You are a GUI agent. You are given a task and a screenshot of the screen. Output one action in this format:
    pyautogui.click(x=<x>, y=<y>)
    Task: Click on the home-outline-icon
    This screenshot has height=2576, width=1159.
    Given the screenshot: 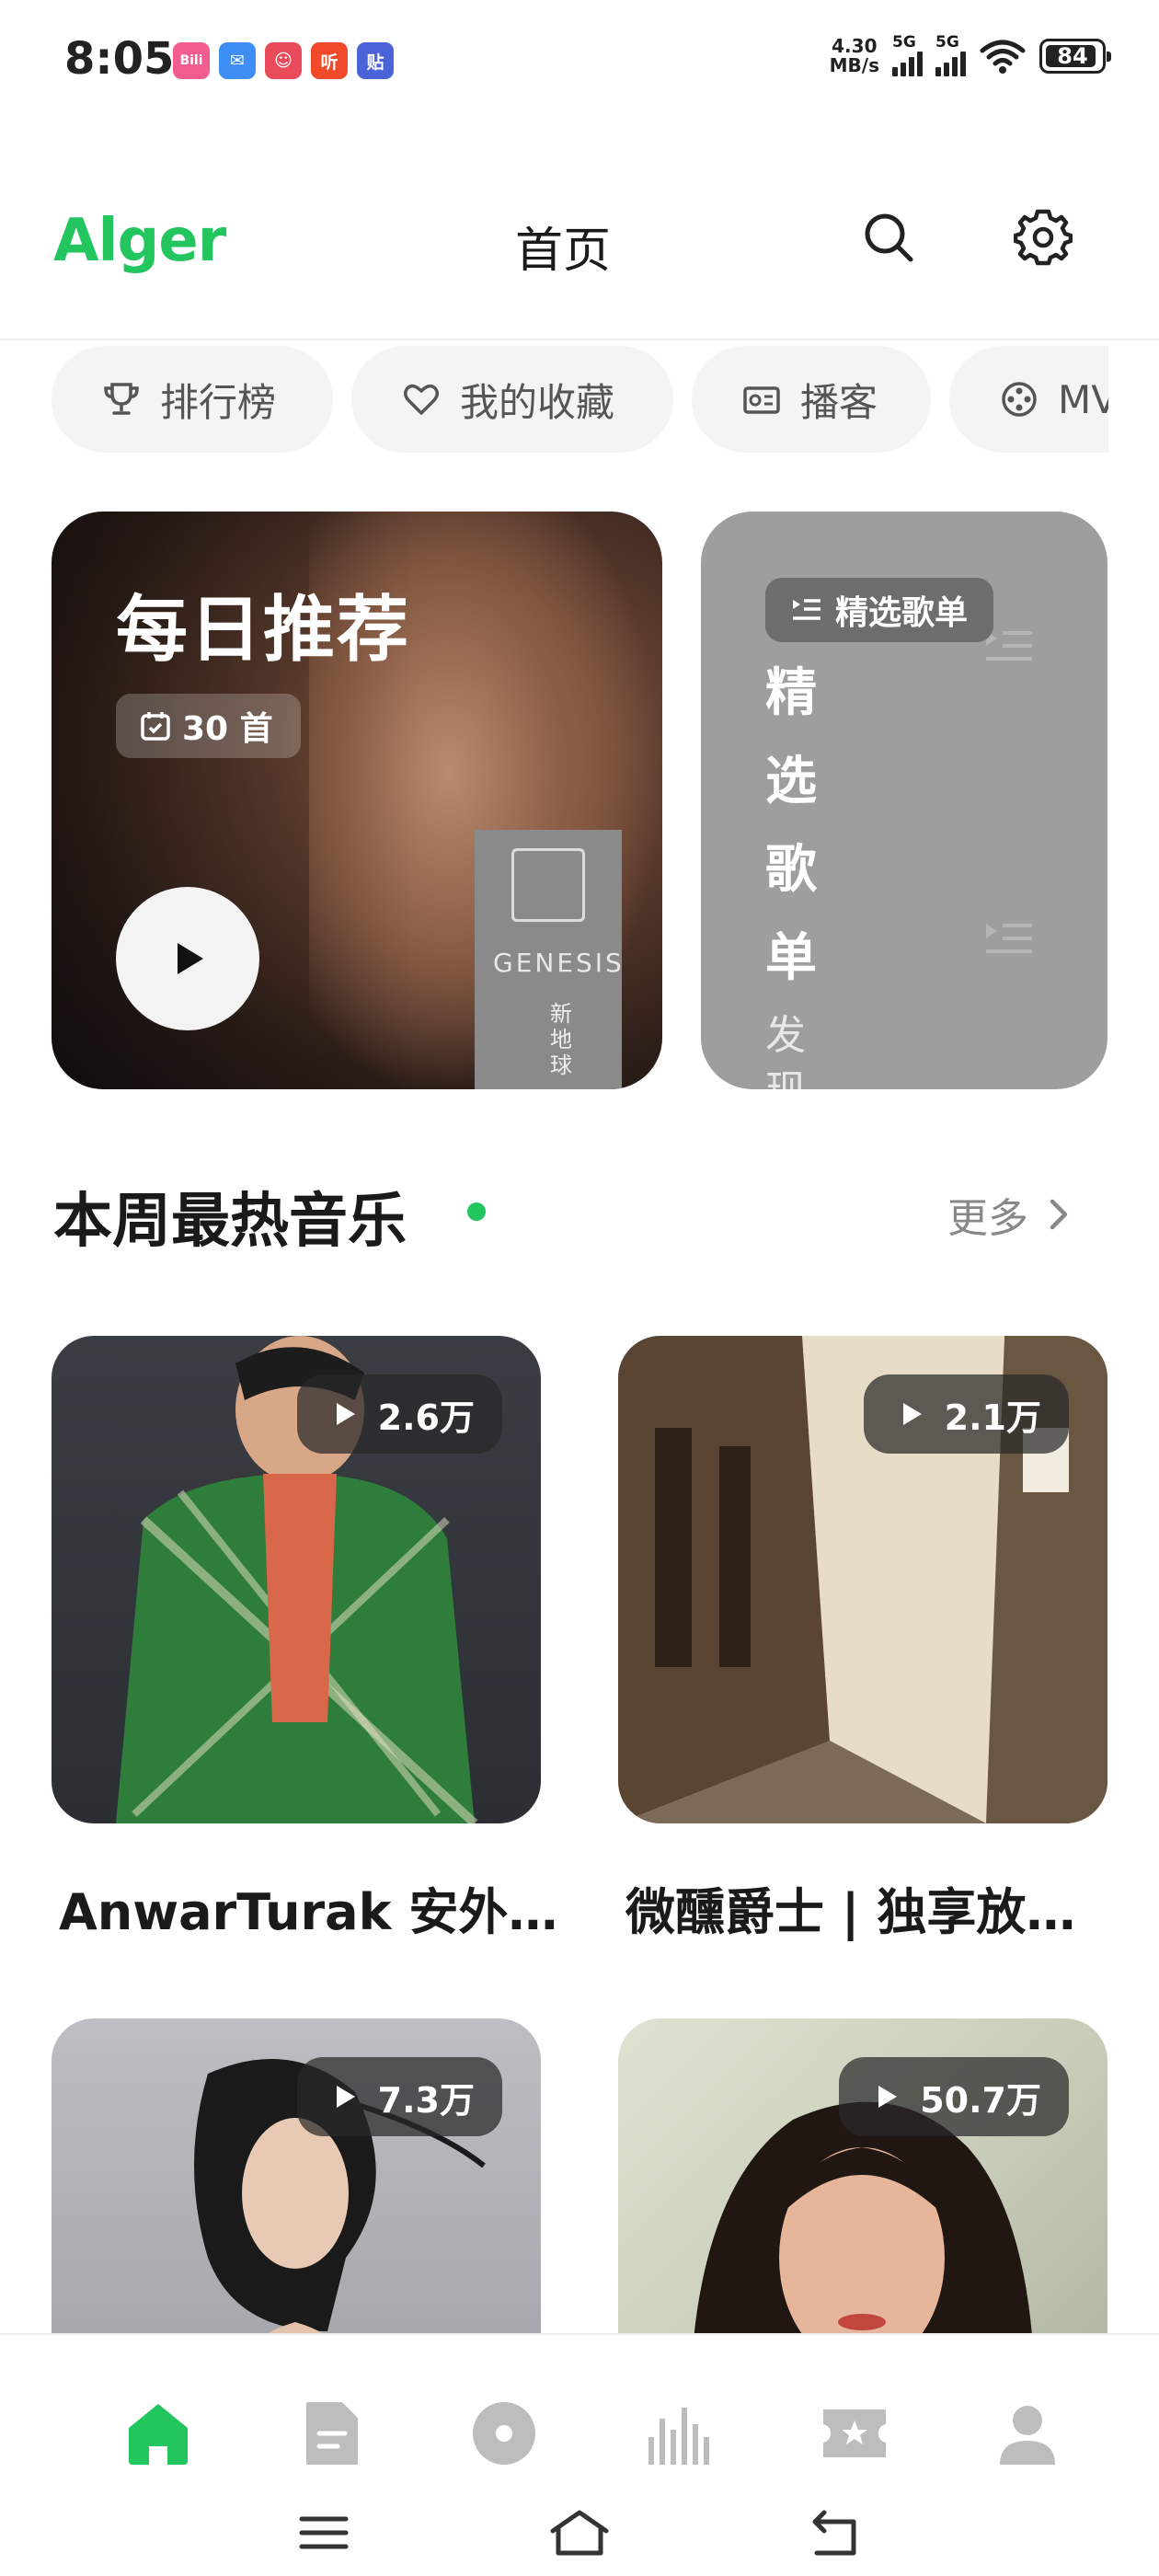 What is the action you would take?
    pyautogui.click(x=579, y=2533)
    